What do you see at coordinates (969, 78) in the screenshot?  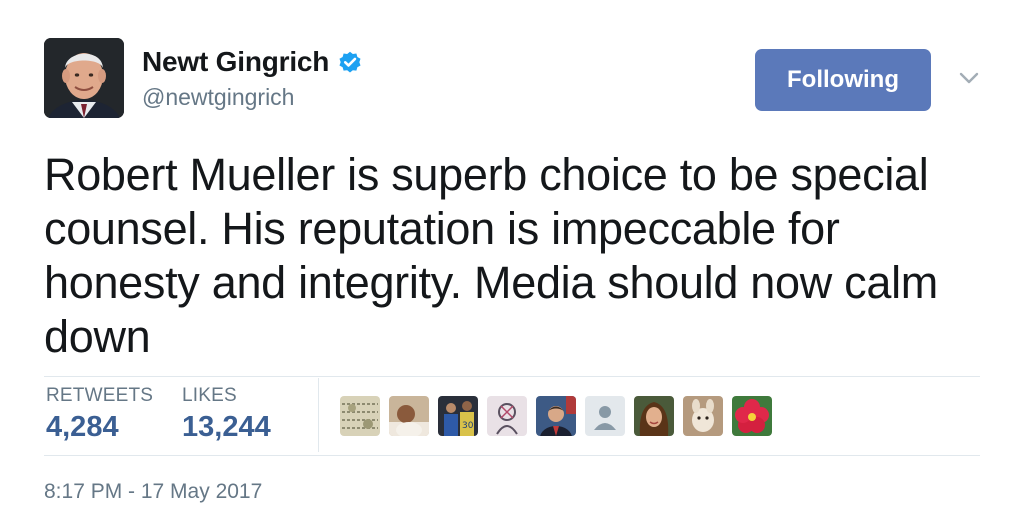 I see `chevron-down-icon` at bounding box center [969, 78].